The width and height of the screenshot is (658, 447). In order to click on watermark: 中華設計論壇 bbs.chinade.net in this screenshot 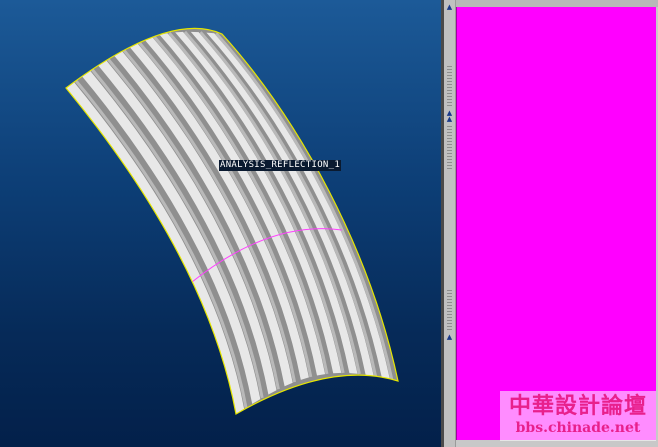, I will do `click(578, 416)`.